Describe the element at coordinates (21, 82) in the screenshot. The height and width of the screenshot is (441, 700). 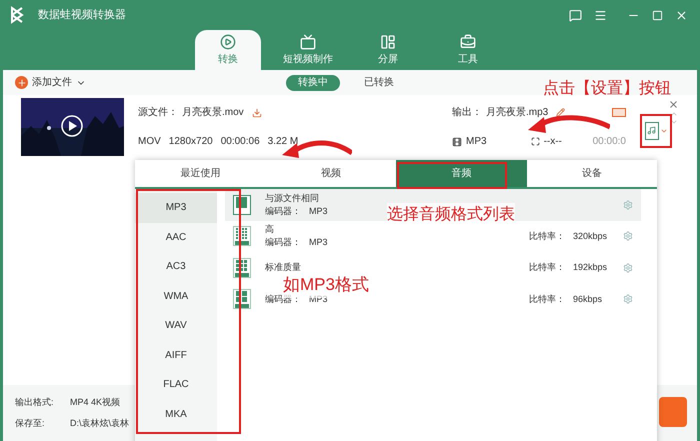
I see `add-icon` at that location.